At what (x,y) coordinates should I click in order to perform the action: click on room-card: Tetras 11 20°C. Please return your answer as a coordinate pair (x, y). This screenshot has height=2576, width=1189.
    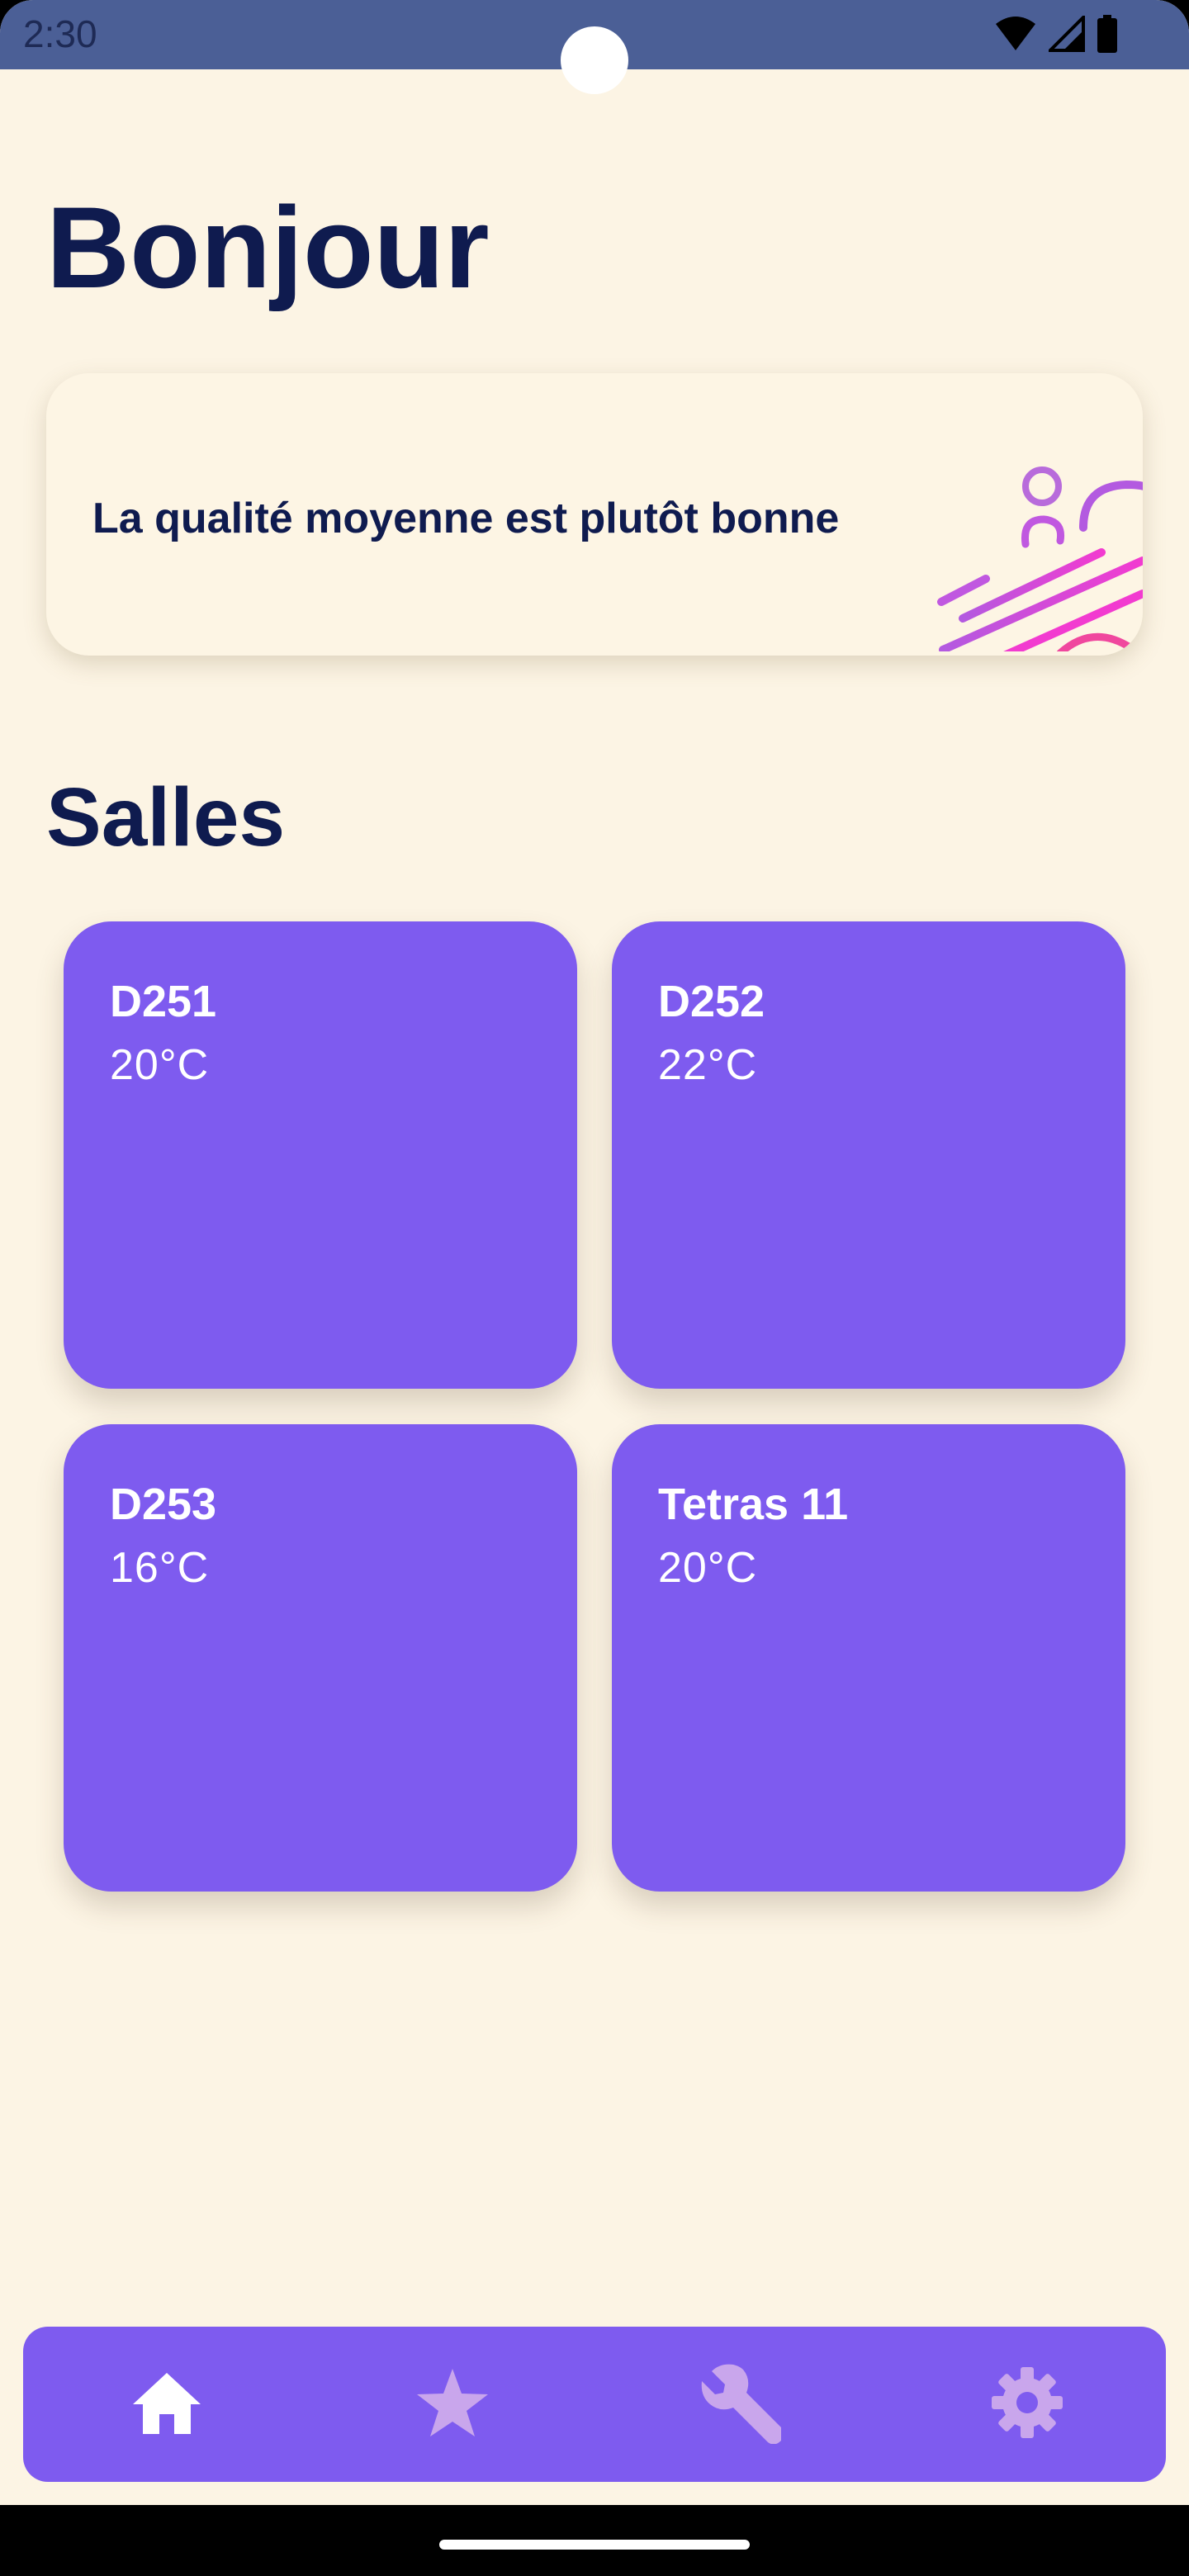
    Looking at the image, I should click on (868, 1658).